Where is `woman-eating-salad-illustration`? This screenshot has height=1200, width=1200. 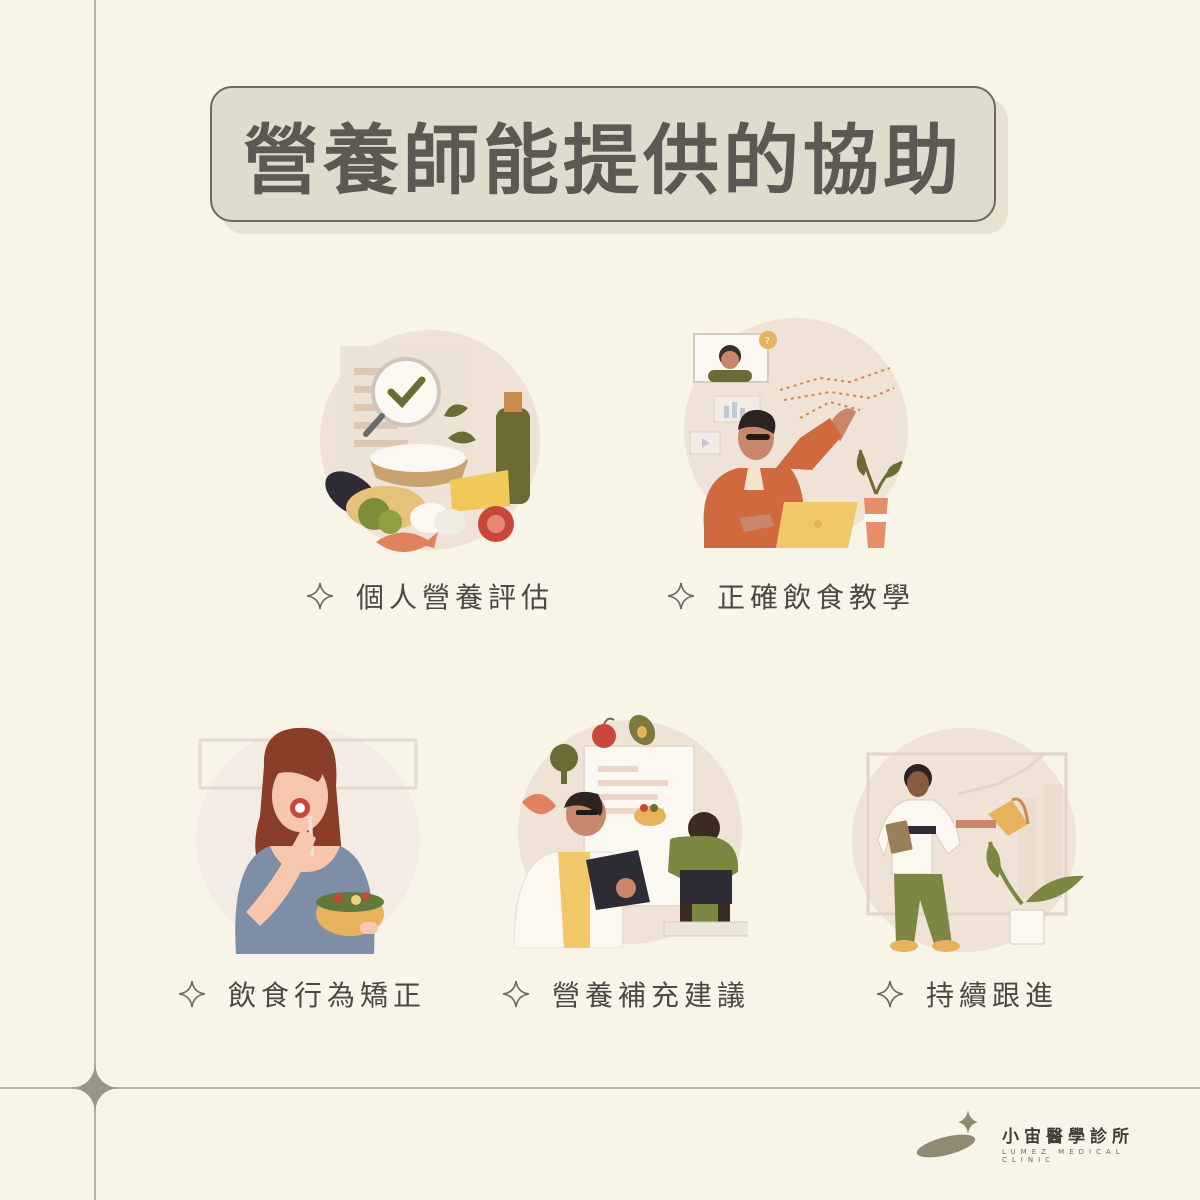
woman-eating-salad-illustration is located at coordinates (308, 840).